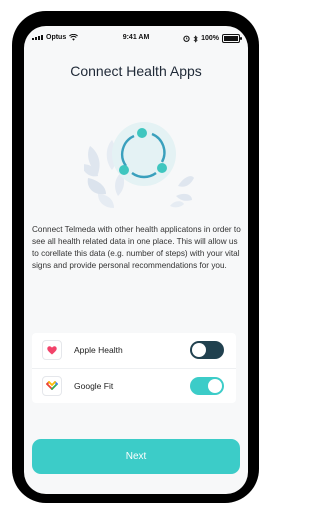 The height and width of the screenshot is (512, 320). What do you see at coordinates (134, 350) in the screenshot?
I see `app-row-apple-health: Apple Health` at bounding box center [134, 350].